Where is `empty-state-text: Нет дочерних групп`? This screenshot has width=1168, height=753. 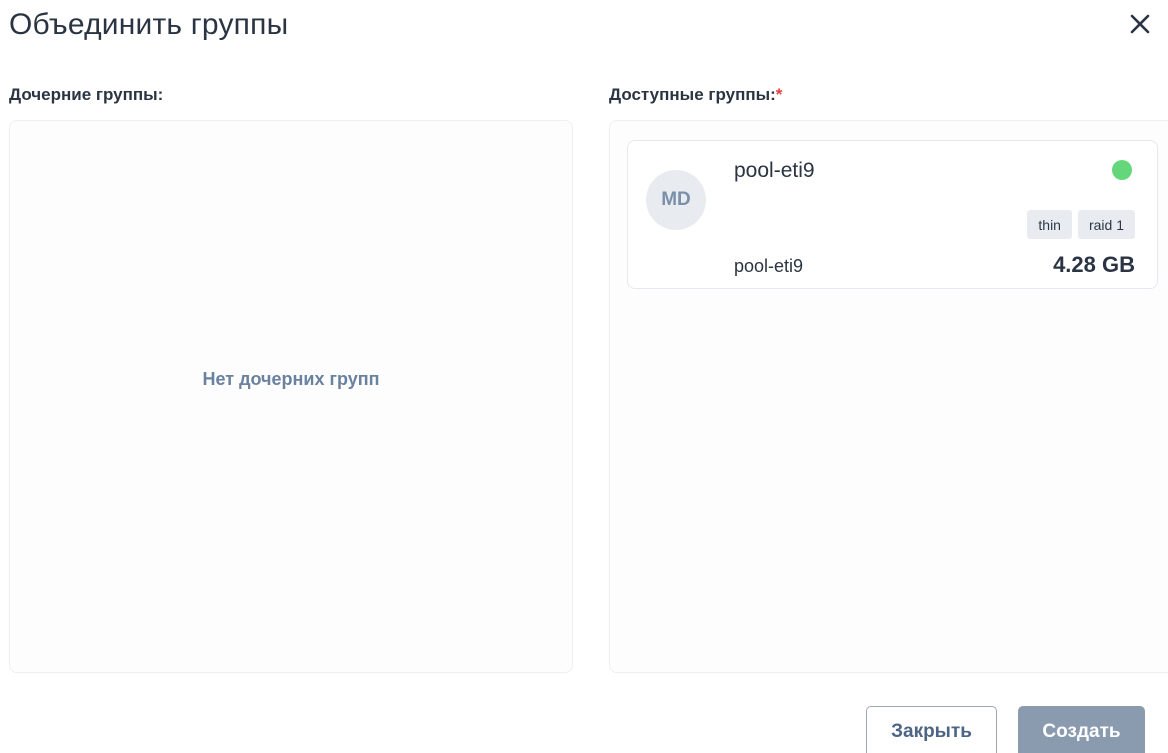
empty-state-text: Нет дочерних групп is located at coordinates (291, 379).